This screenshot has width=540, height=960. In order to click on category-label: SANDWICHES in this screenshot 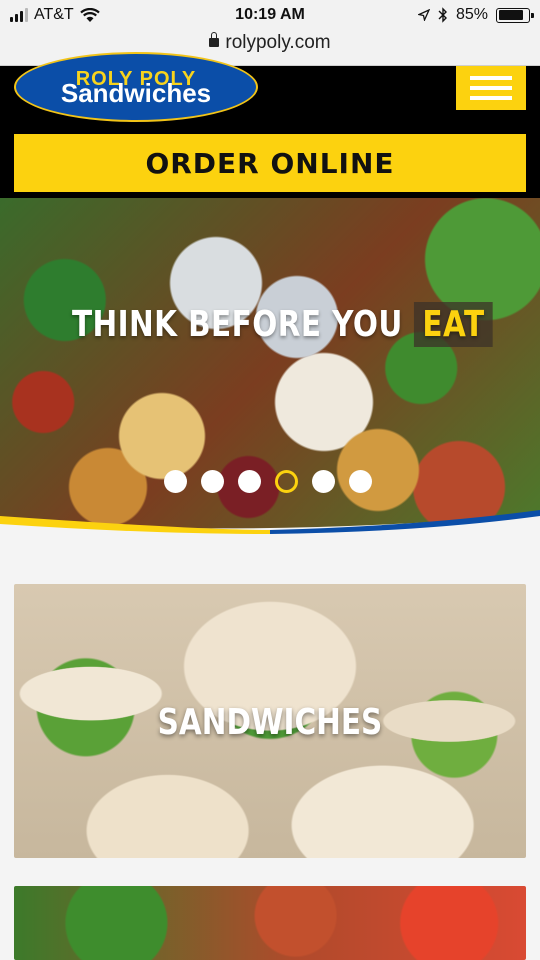, I will do `click(270, 722)`.